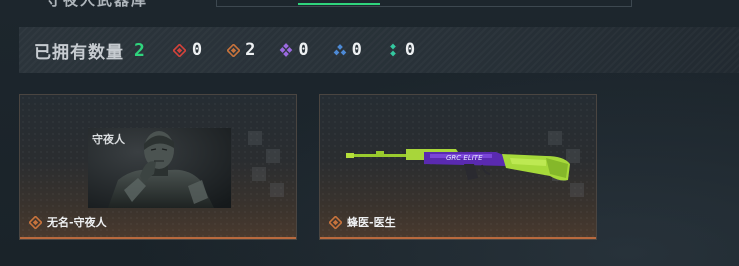 The width and height of the screenshot is (739, 266). Describe the element at coordinates (286, 50) in the screenshot. I see `purple-cluster-icon` at that location.